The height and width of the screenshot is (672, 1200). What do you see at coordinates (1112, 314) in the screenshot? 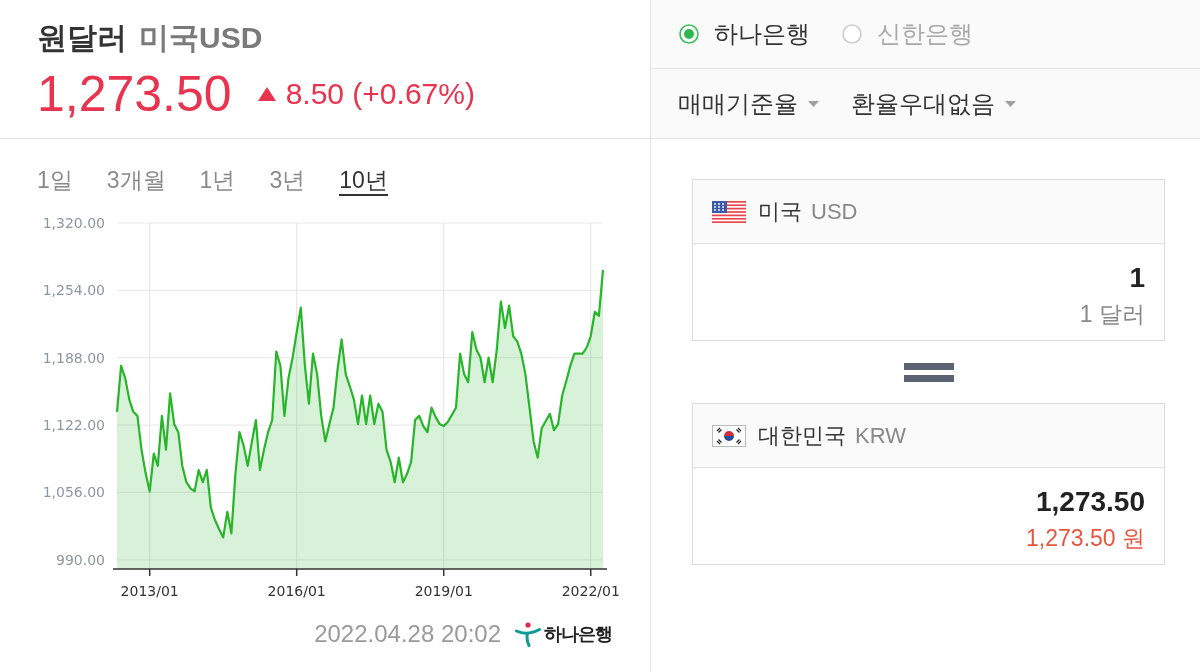
I see `amount-text: 1 달러` at bounding box center [1112, 314].